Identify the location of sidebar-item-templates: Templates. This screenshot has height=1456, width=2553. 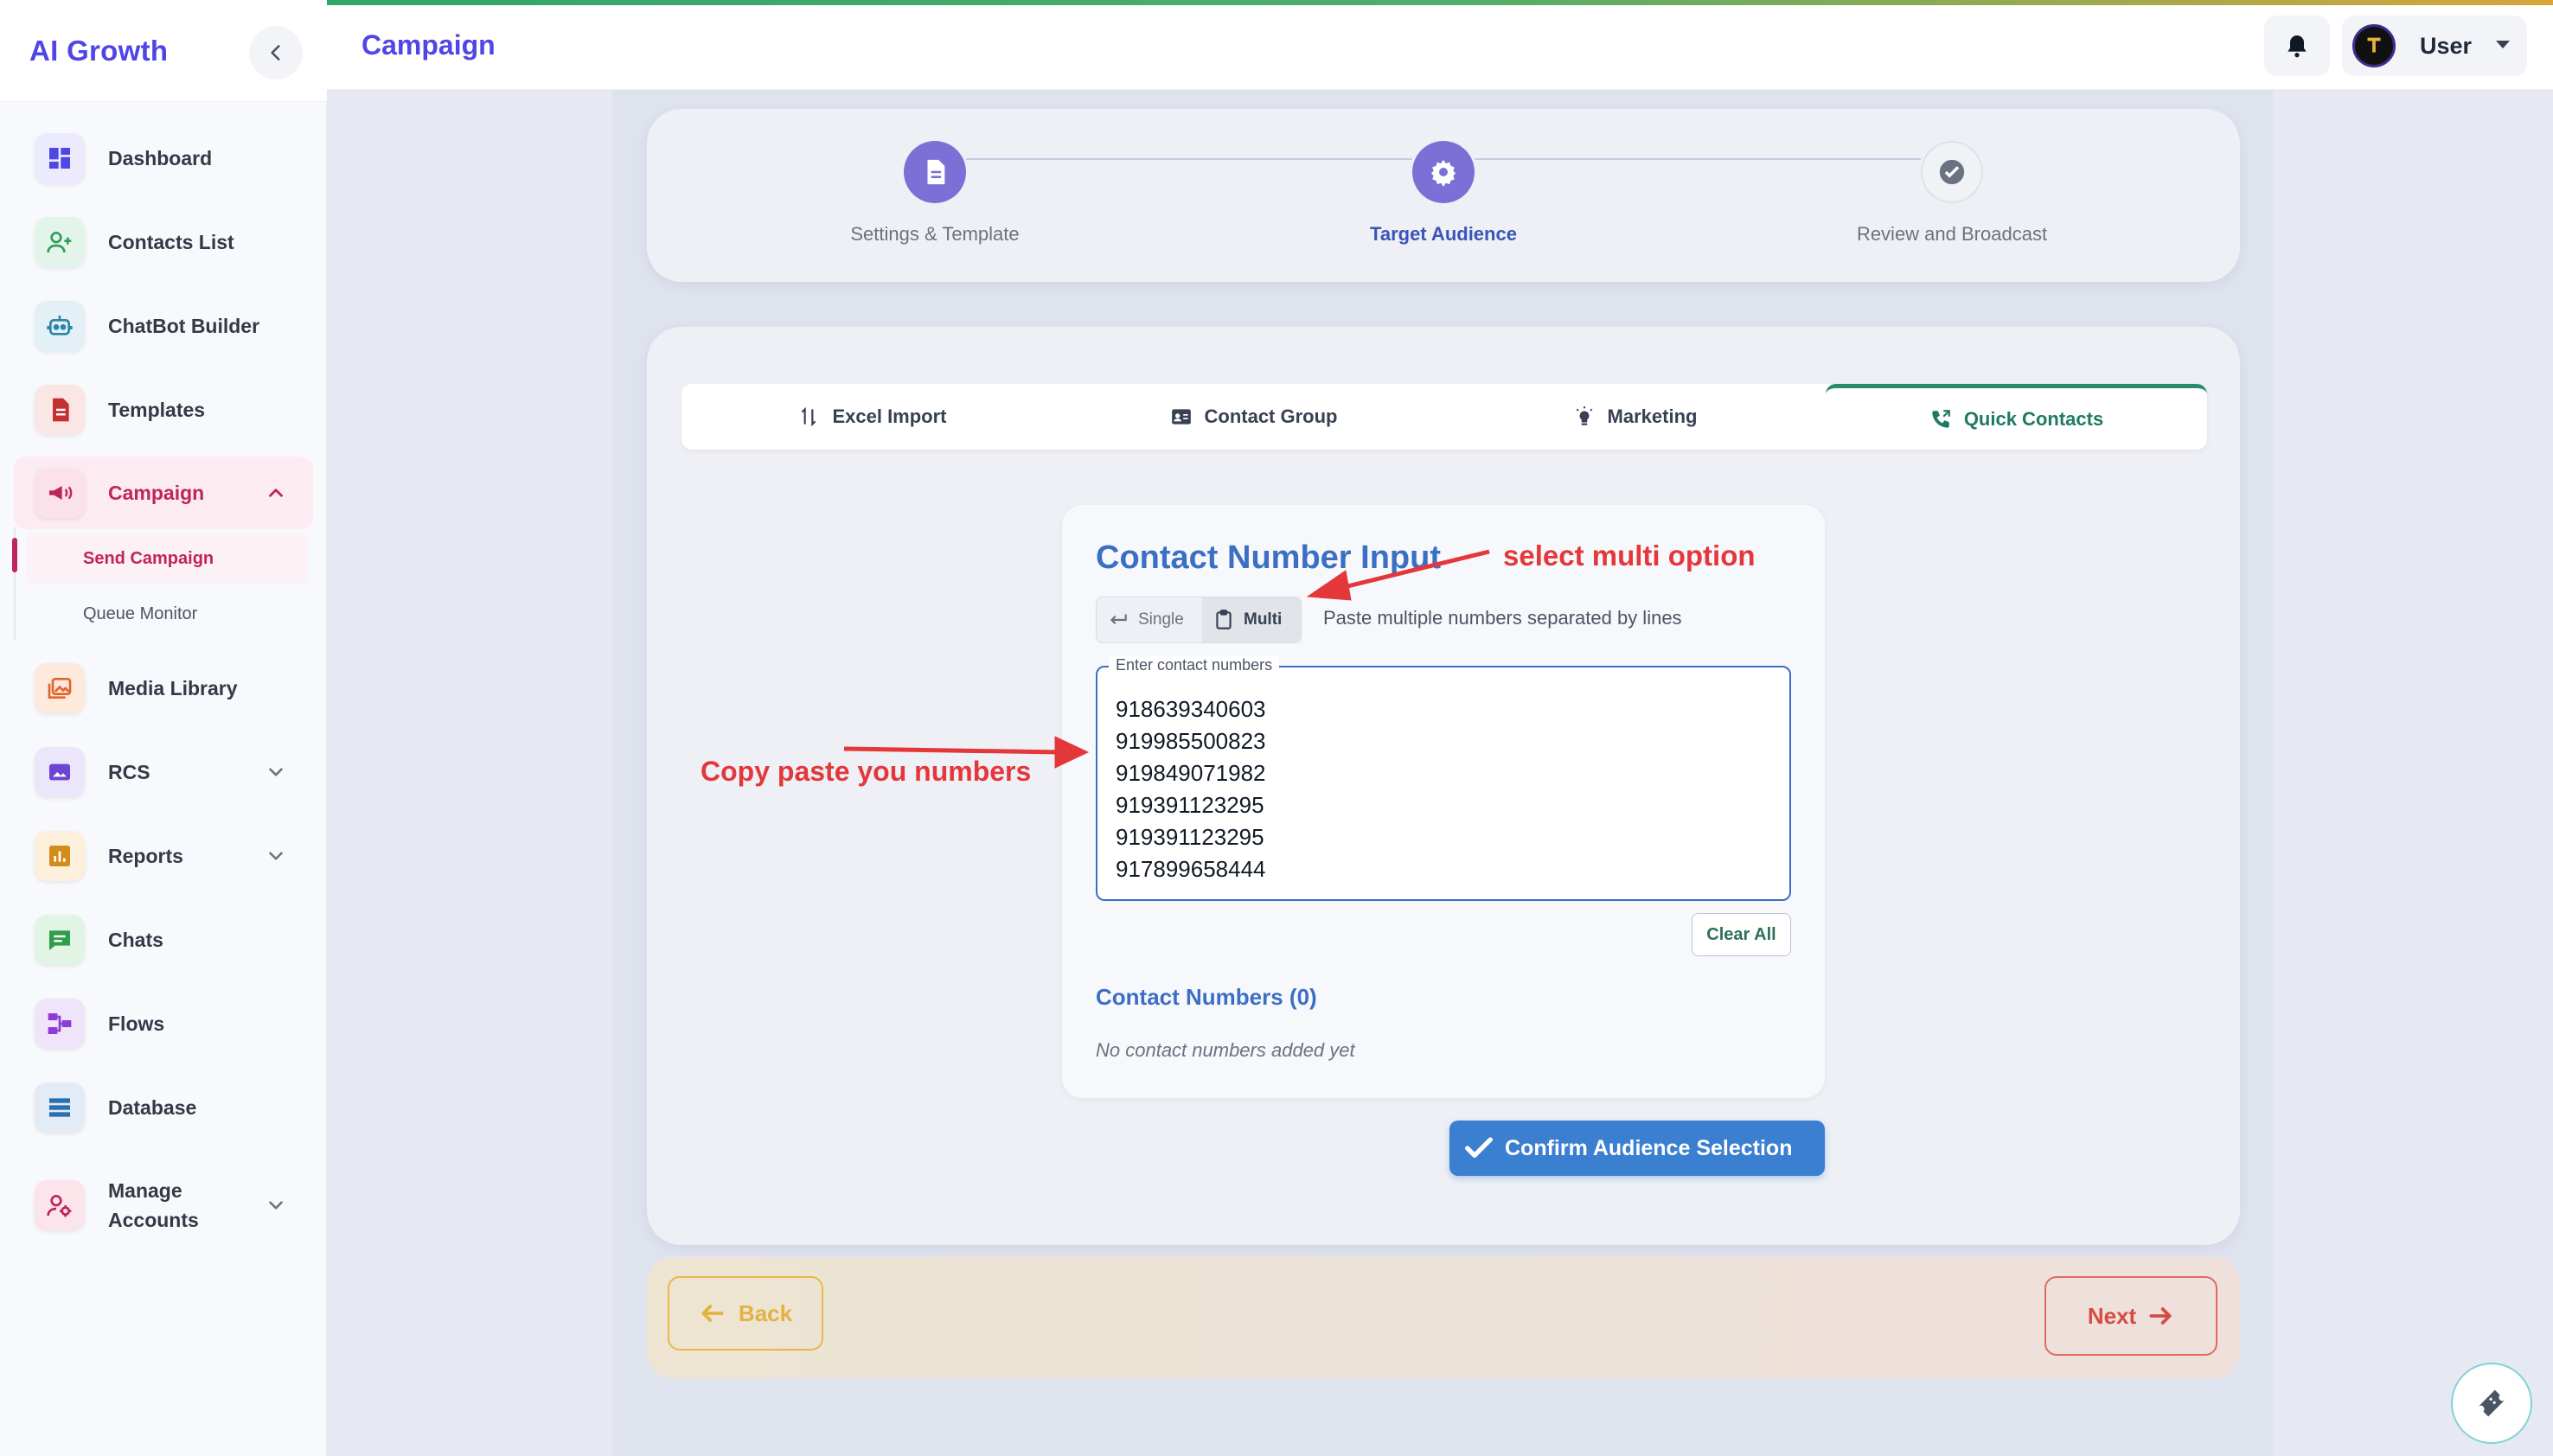
(163, 410).